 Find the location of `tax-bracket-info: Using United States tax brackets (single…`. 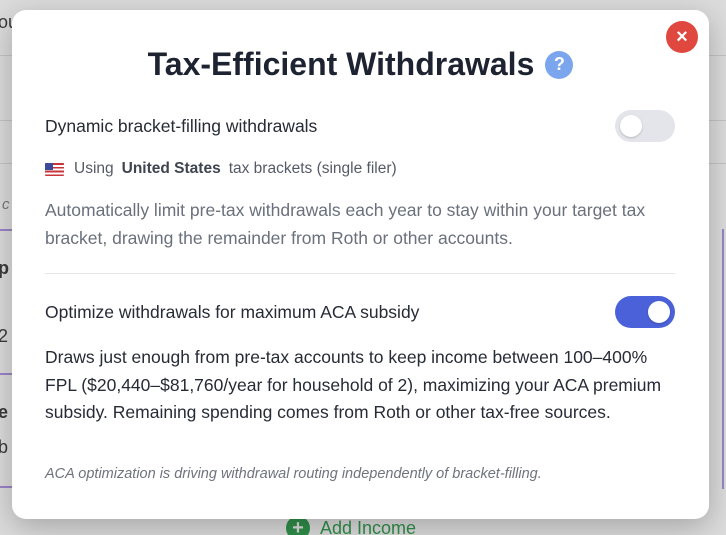

tax-bracket-info: Using United States tax brackets (single… is located at coordinates (221, 169).